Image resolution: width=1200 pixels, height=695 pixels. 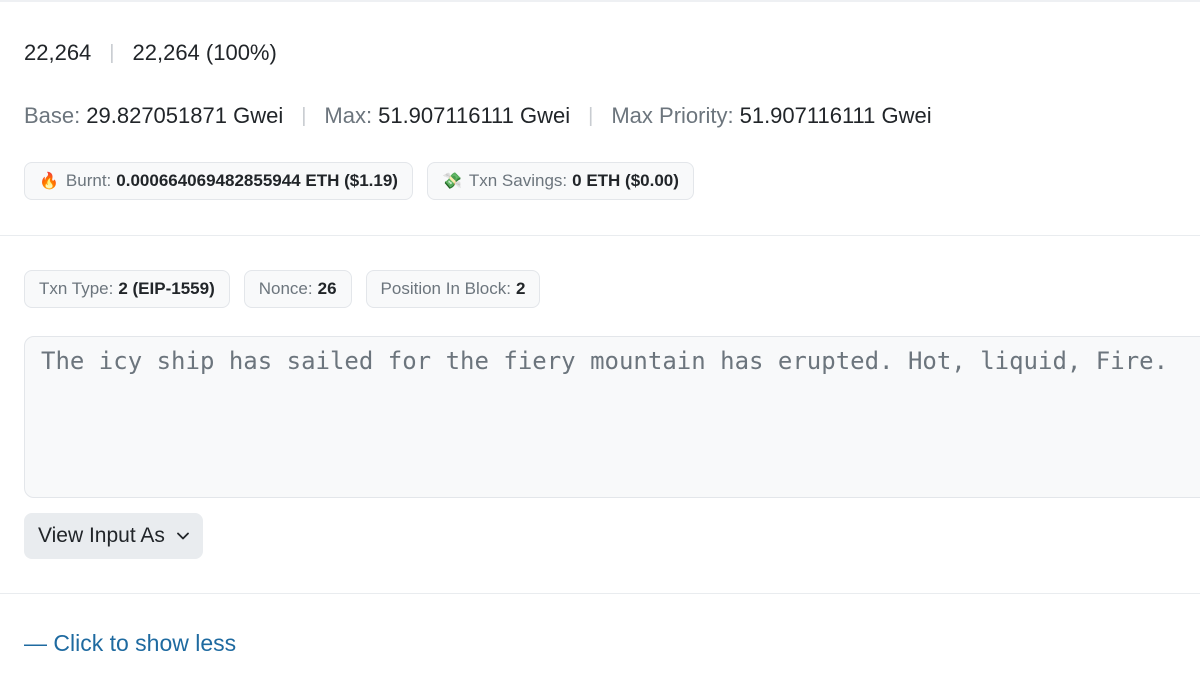 I want to click on txn-savings-label: Txn Savings:, so click(x=518, y=180).